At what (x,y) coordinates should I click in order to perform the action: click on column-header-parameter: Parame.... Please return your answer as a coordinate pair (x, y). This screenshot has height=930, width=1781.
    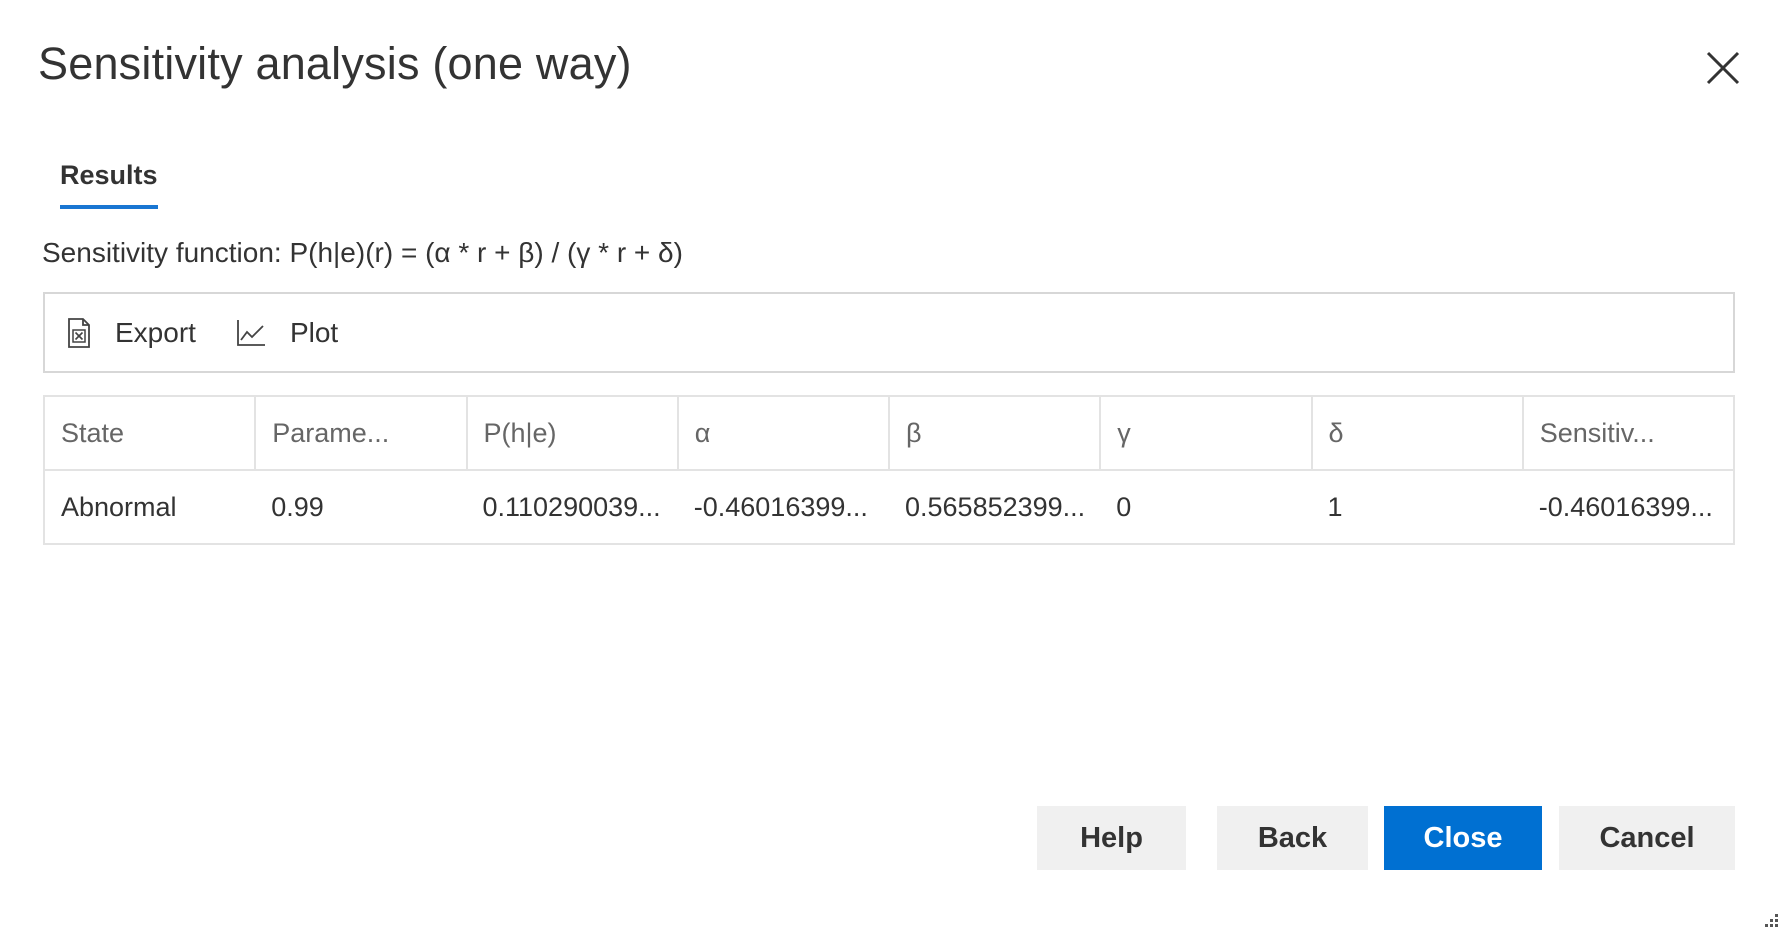
    Looking at the image, I should click on (361, 433).